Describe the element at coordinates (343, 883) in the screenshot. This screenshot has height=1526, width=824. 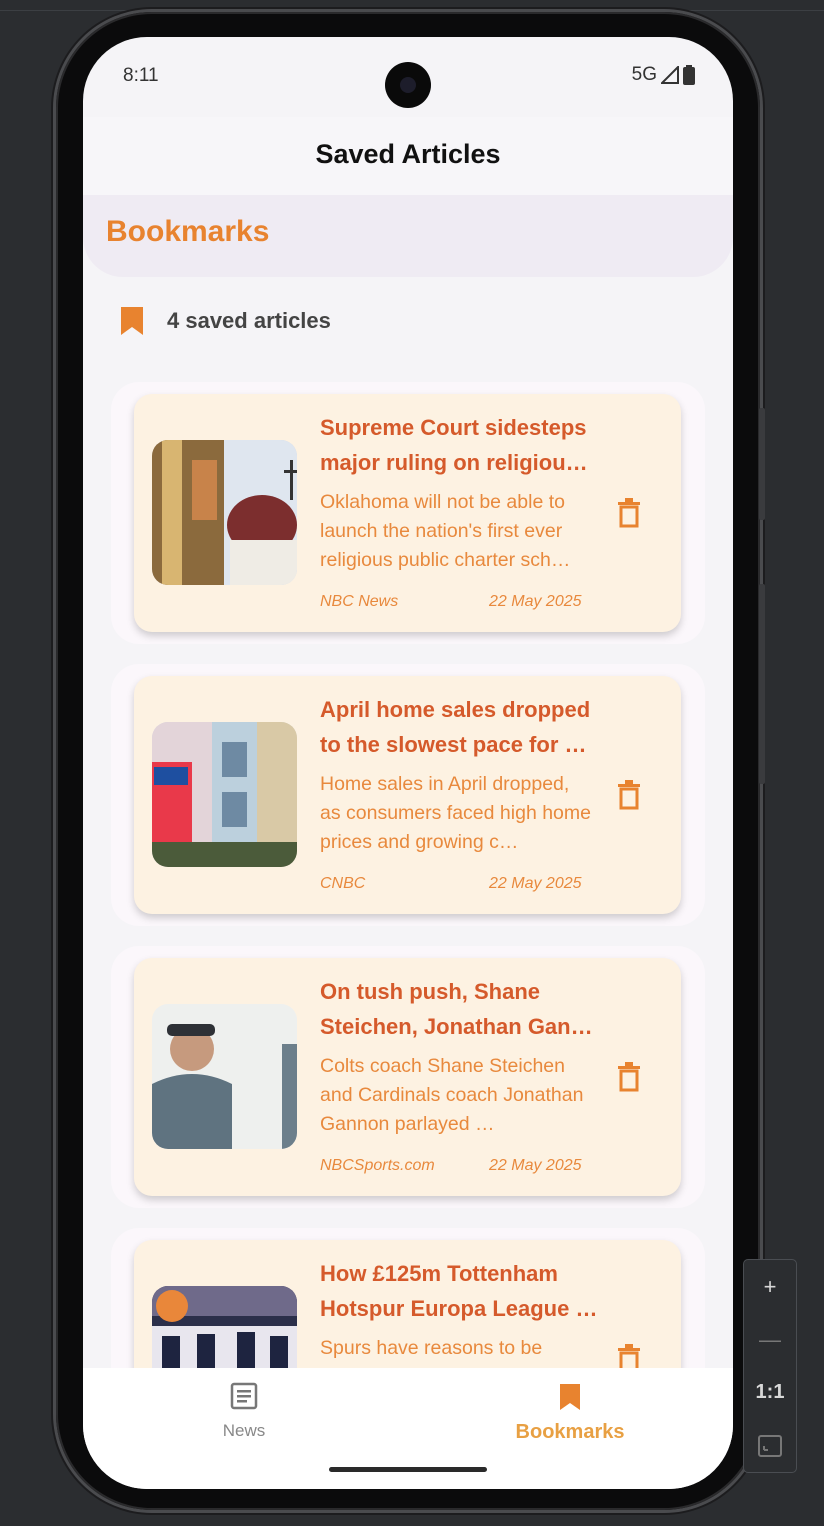
I see `article-source: CNBC` at that location.